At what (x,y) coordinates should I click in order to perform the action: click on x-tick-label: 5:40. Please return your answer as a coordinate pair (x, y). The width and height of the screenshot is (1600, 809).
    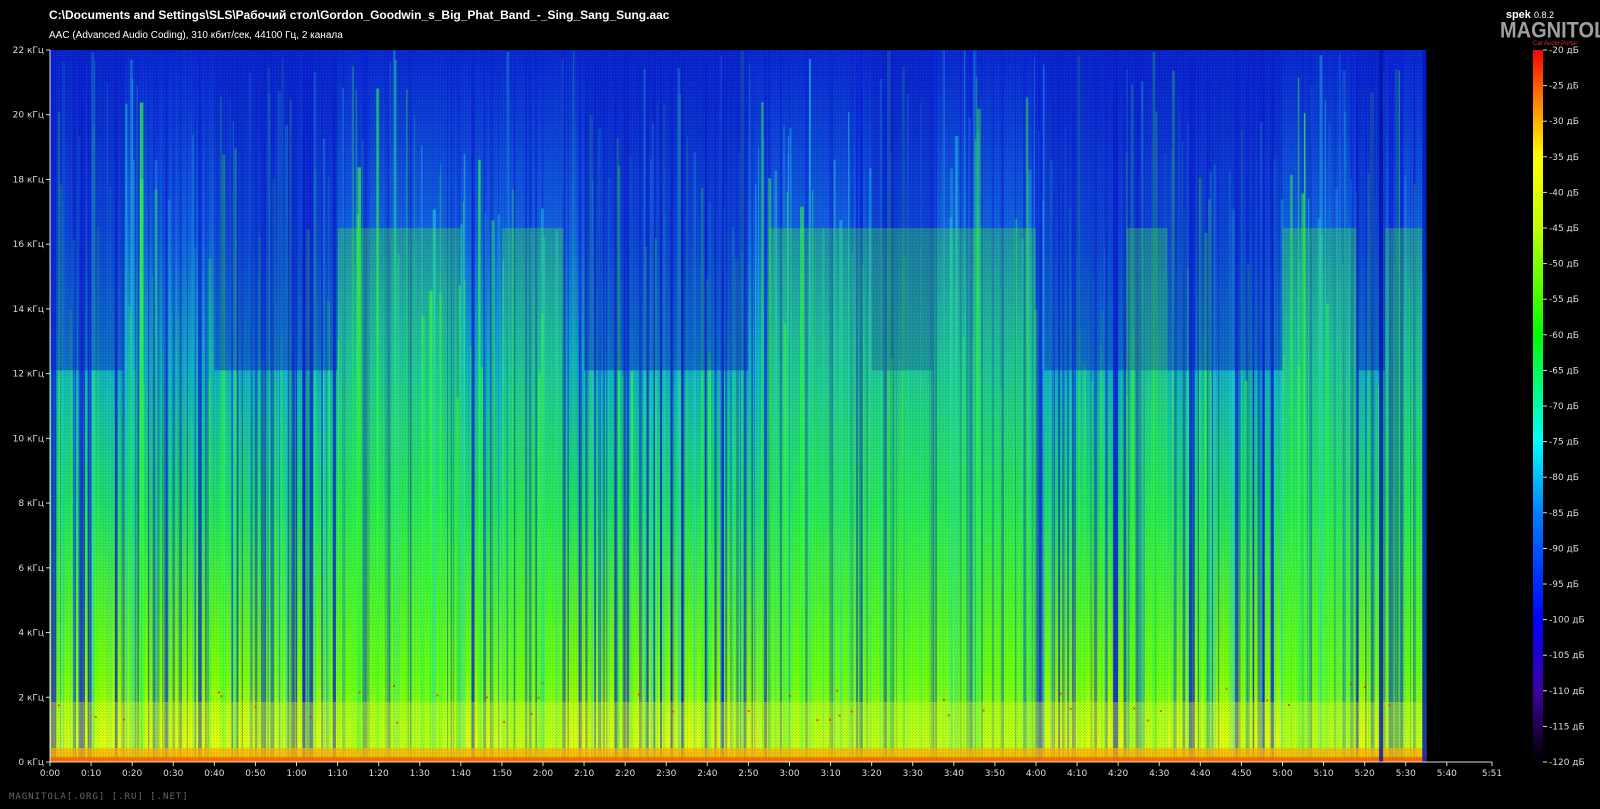
    Looking at the image, I should click on (1447, 774).